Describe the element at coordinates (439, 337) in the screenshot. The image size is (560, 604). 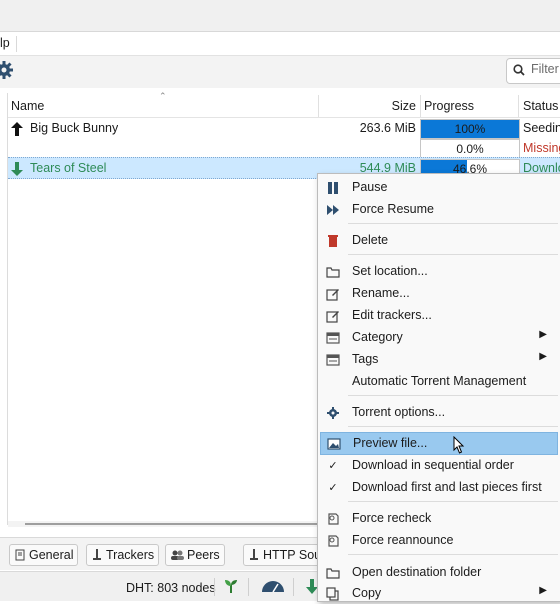
I see `menu-item-category: Category ▶` at that location.